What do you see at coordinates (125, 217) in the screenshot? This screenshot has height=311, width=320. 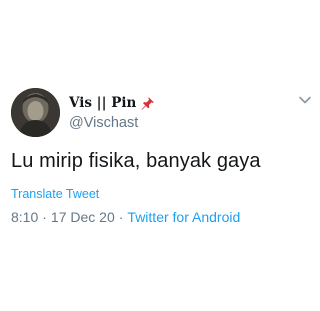 I see `tweet-metadata: 8:10 · 17 Dec 20 · Twitter for Android` at bounding box center [125, 217].